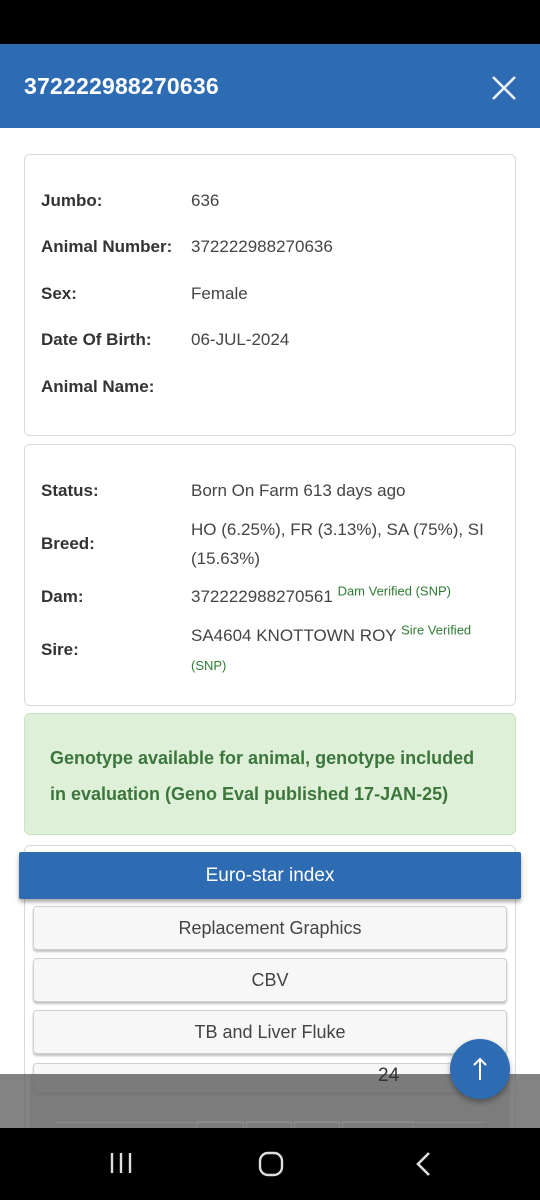 The height and width of the screenshot is (1200, 540). Describe the element at coordinates (270, 200) in the screenshot. I see `info-row-jumbo: Jumbo: 636` at that location.